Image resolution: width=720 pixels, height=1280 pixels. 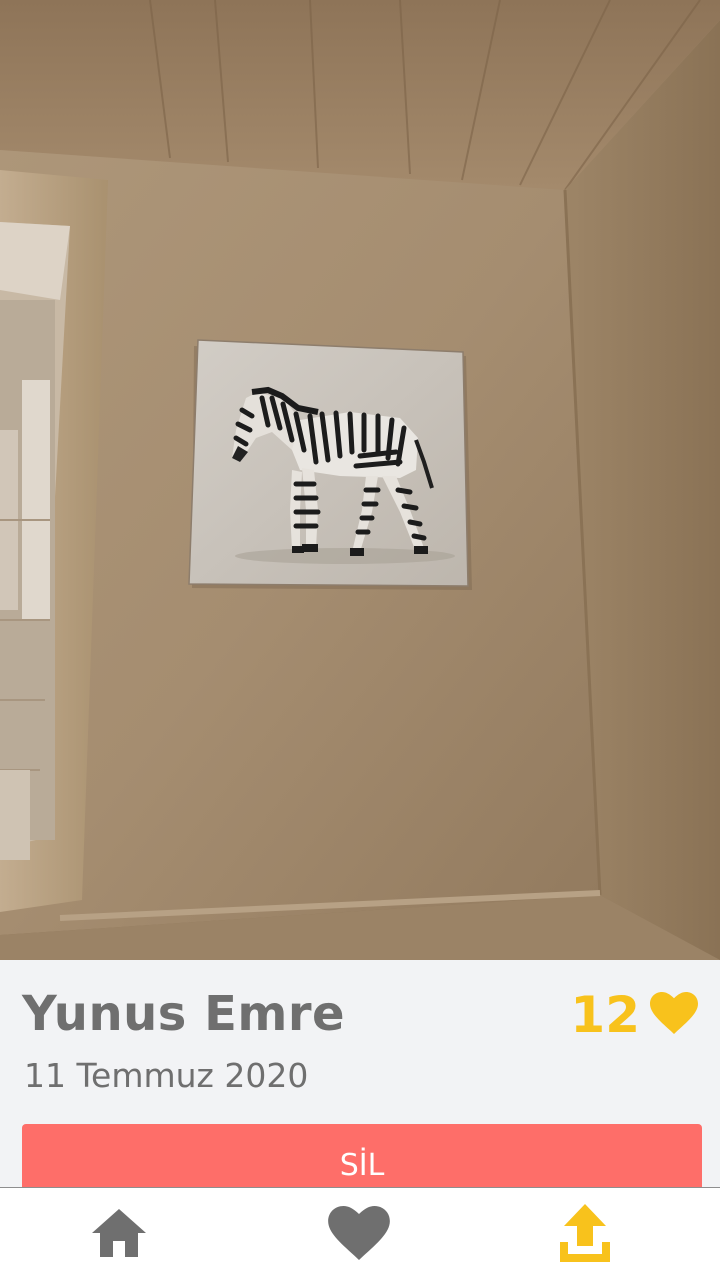 I want to click on bottom-nav, so click(x=360, y=1233).